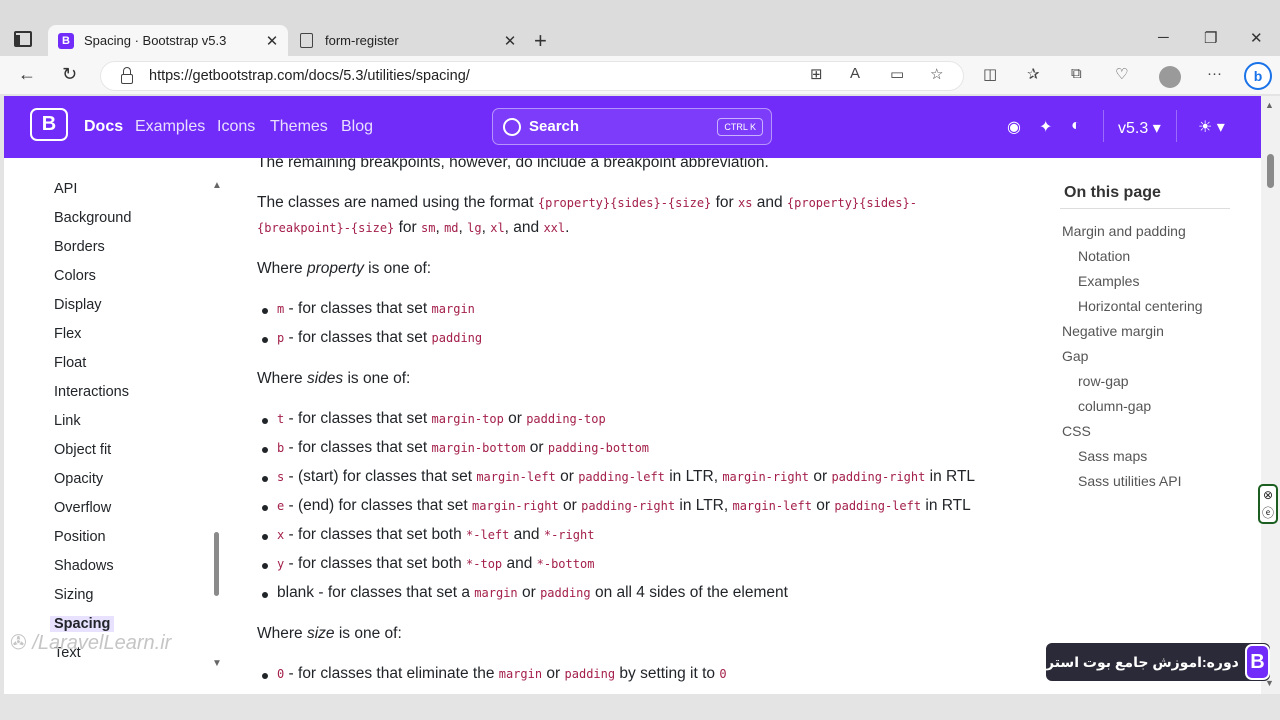 The height and width of the screenshot is (720, 1280). What do you see at coordinates (375, 534) in the screenshot?
I see `text: - for classes that set both` at bounding box center [375, 534].